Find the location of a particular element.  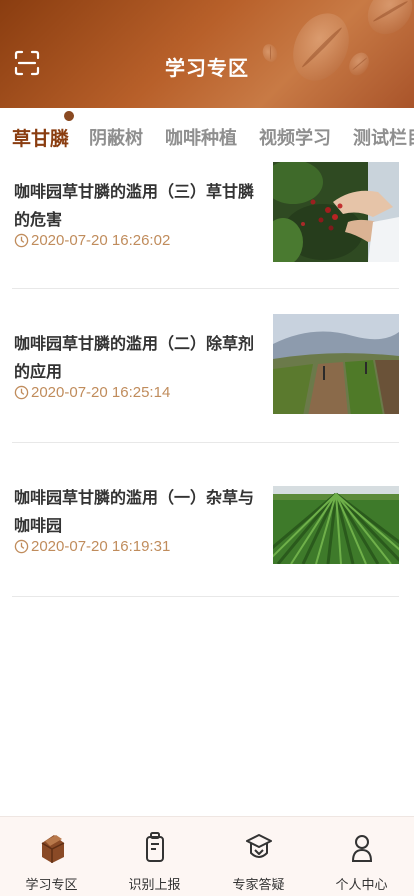

nav-item-report: 识别上报 is located at coordinates (154, 856).